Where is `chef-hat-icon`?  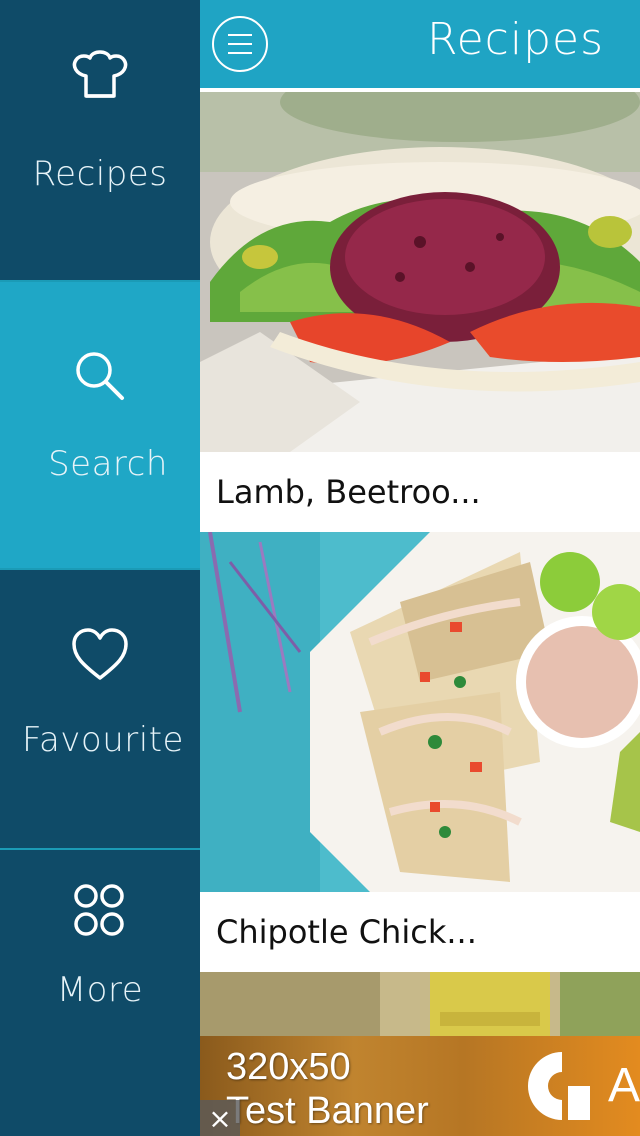
chef-hat-icon is located at coordinates (100, 74).